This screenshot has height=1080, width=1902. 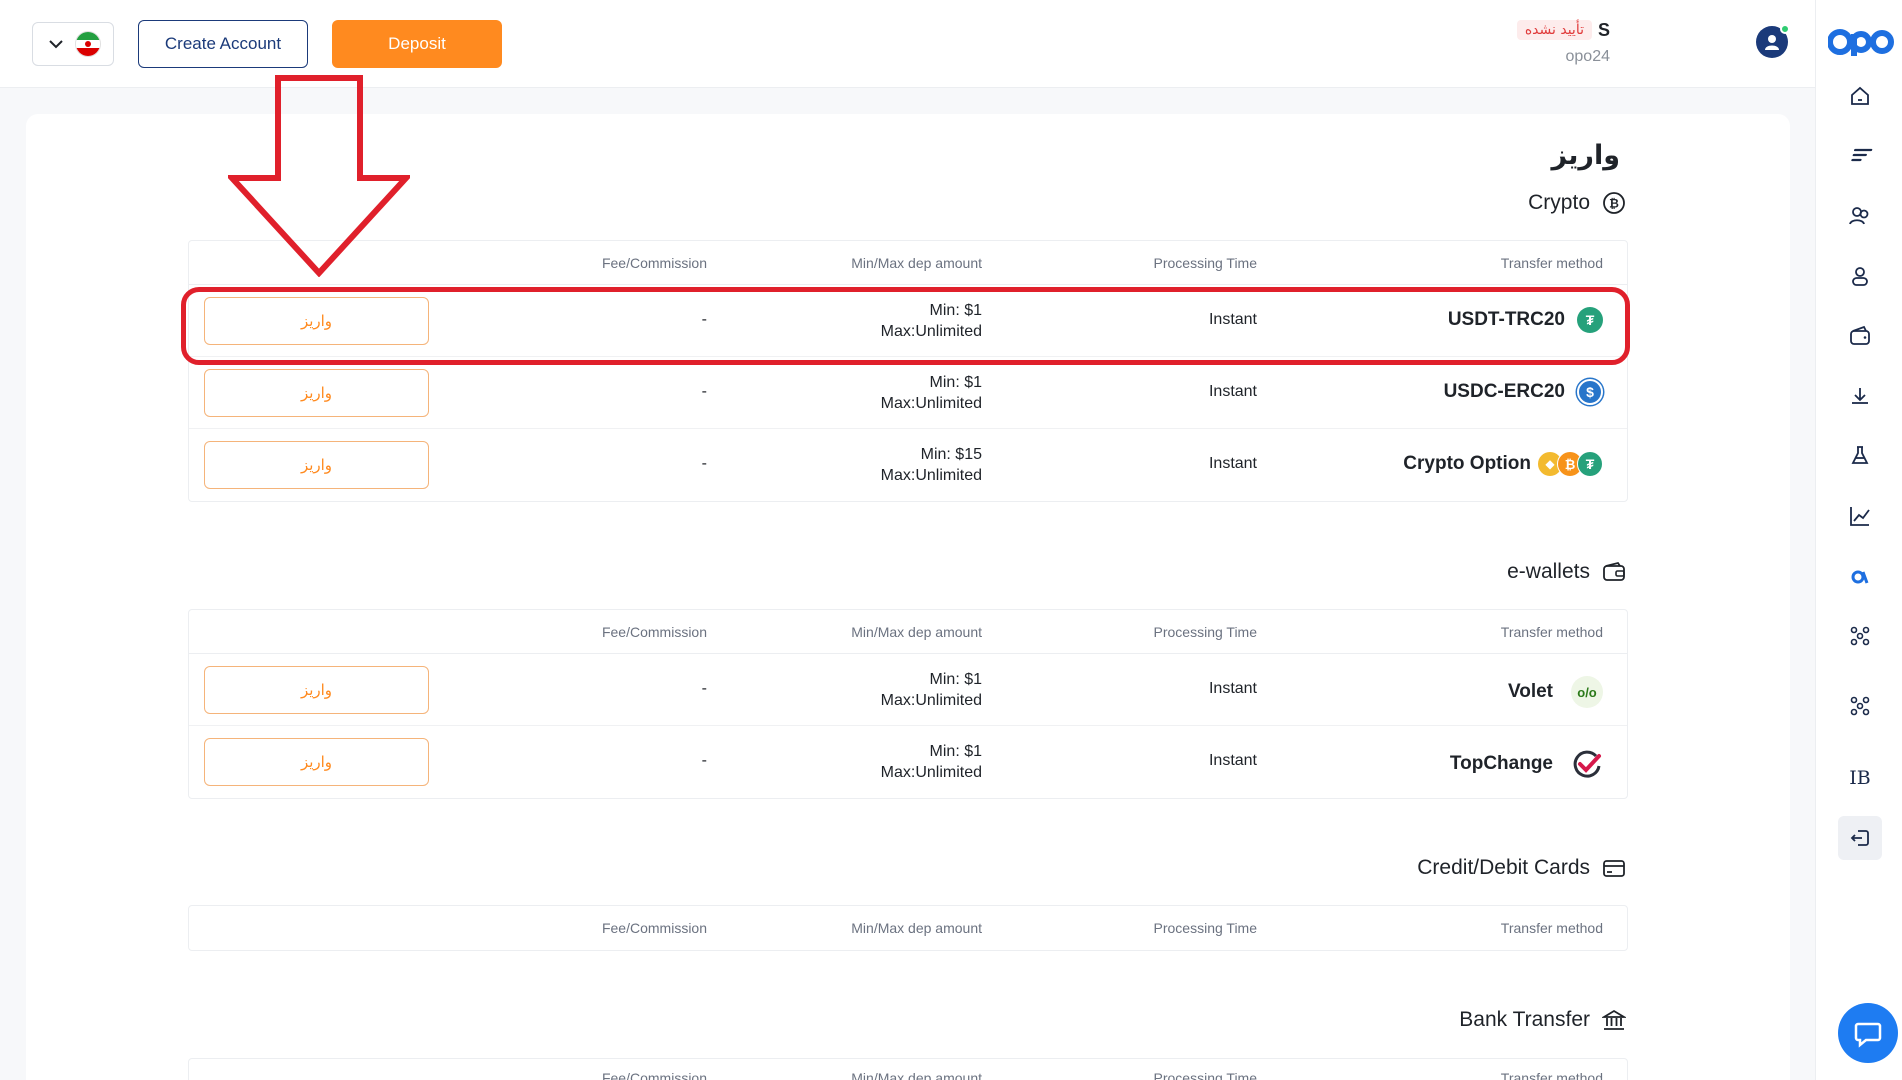 I want to click on method-cell: USDC-ERC20 $, so click(x=1523, y=392).